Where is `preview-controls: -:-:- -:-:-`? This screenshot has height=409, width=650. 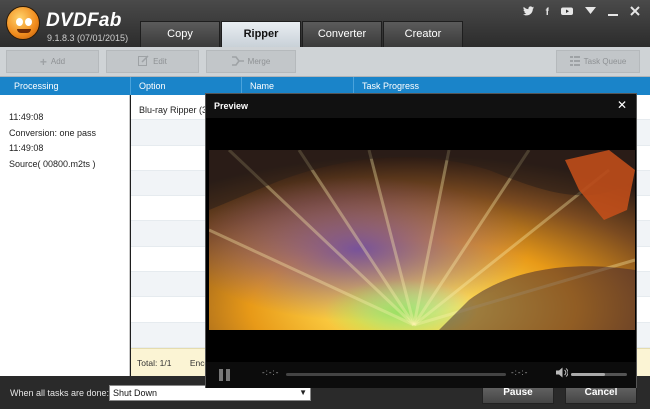 preview-controls: -:-:- -:-:- is located at coordinates (421, 375).